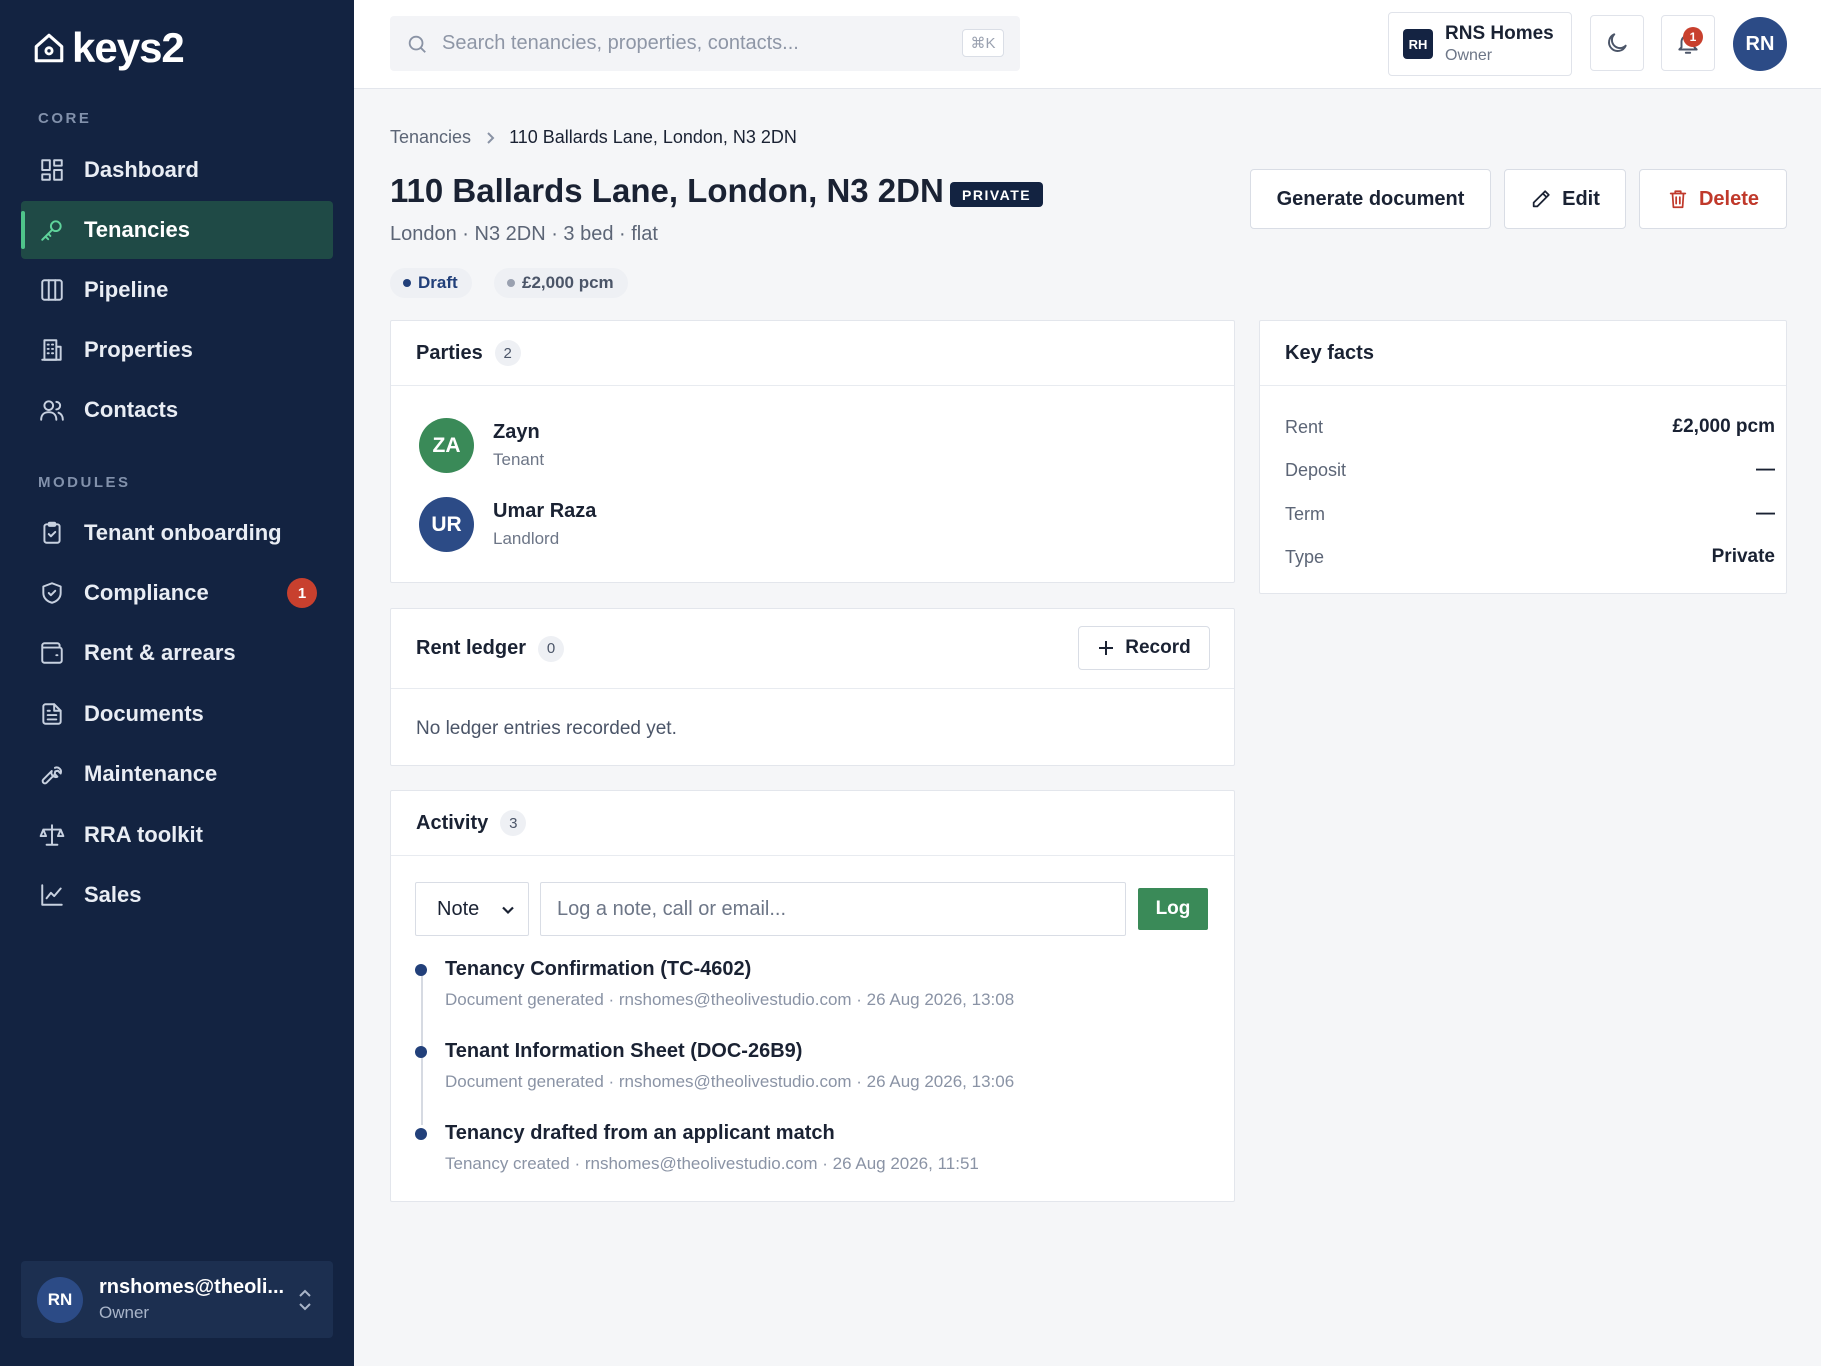  I want to click on activity-type-value: Note, so click(458, 908).